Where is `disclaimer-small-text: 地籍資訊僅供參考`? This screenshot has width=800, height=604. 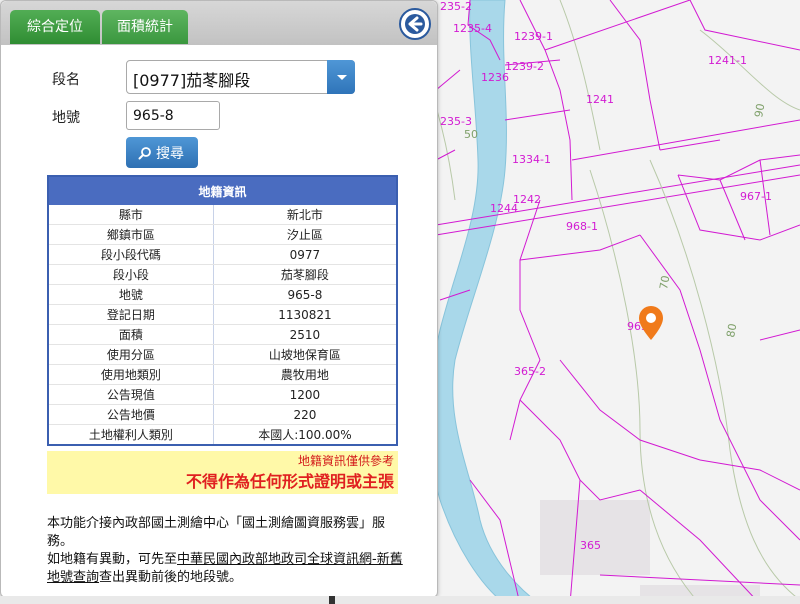 disclaimer-small-text: 地籍資訊僅供參考 is located at coordinates (345, 461).